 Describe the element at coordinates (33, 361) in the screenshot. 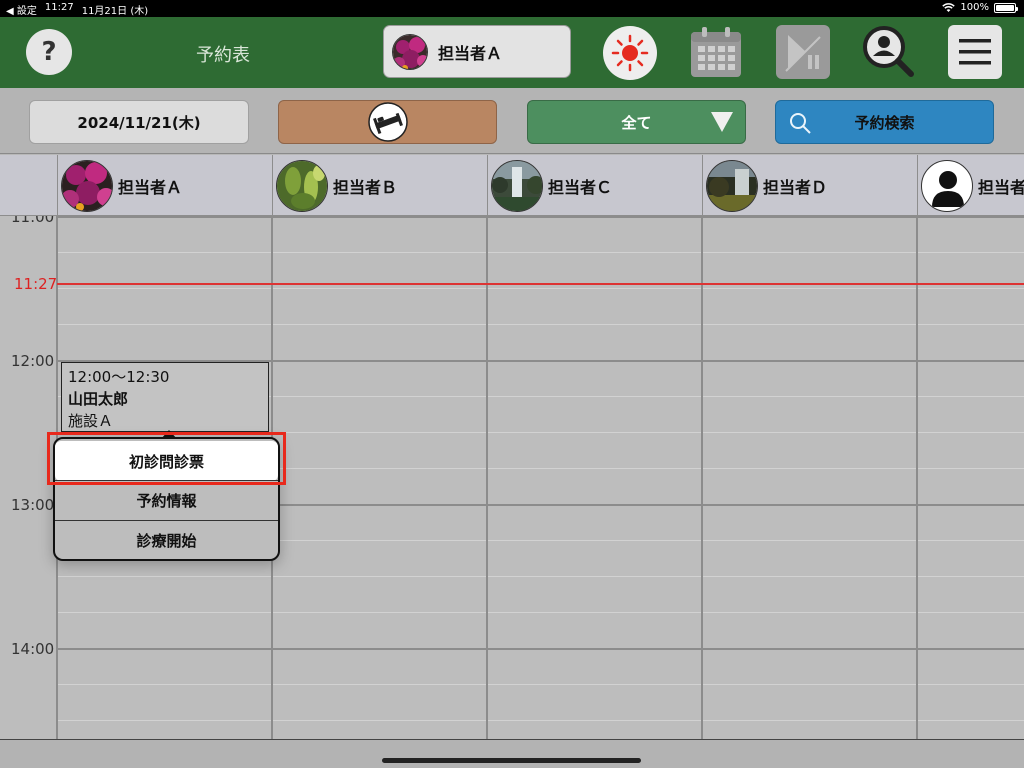

I see `time-label: 12:00` at that location.